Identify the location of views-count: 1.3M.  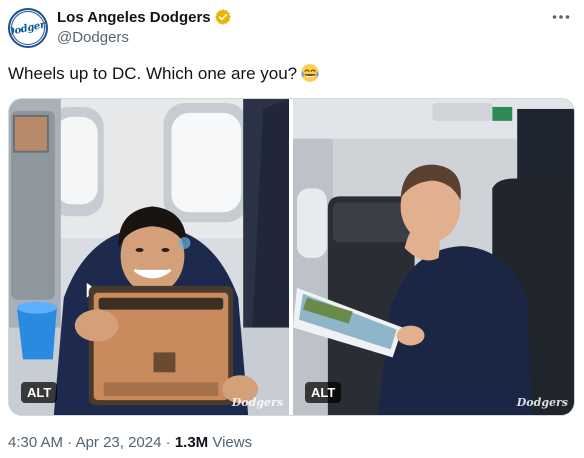
(191, 442).